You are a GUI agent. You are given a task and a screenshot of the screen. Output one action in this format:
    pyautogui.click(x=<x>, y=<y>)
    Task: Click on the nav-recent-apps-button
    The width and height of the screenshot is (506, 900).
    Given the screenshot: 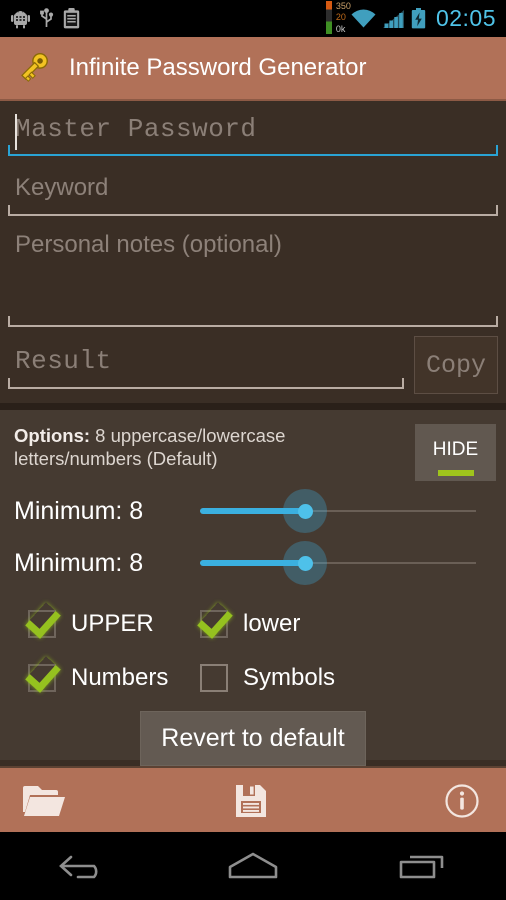 What is the action you would take?
    pyautogui.click(x=421, y=866)
    